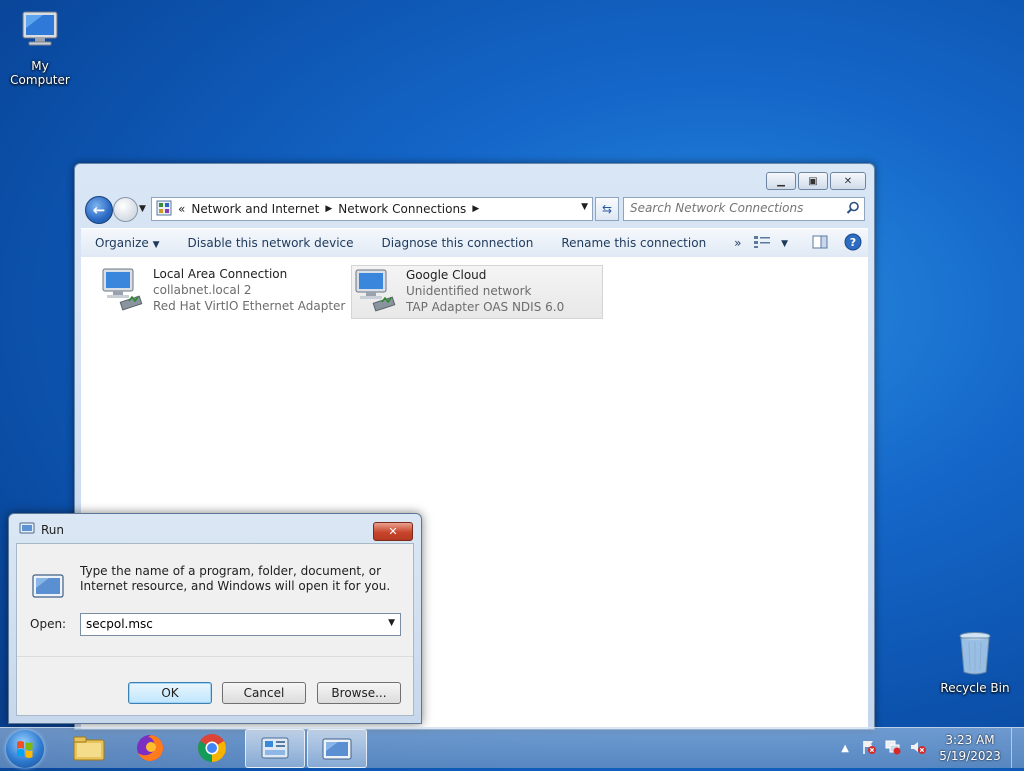 The image size is (1024, 771). I want to click on preview-pane-button, so click(820, 243).